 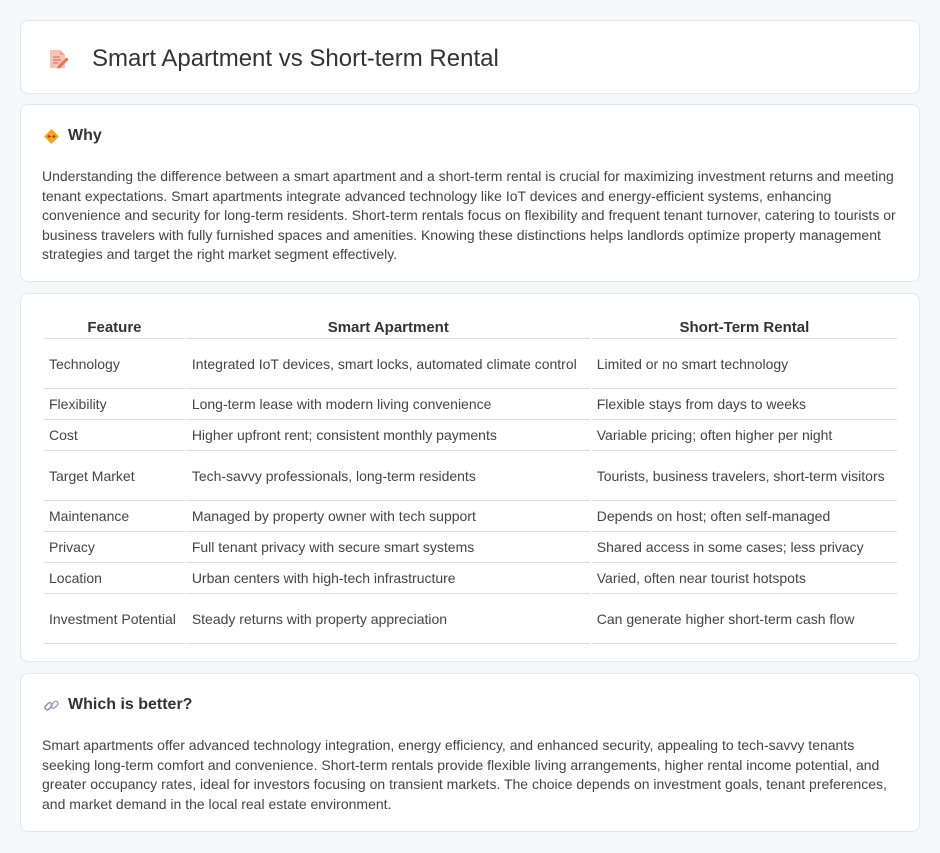 I want to click on header-card: Smart Apartment vs Short-term Rental, so click(x=470, y=57).